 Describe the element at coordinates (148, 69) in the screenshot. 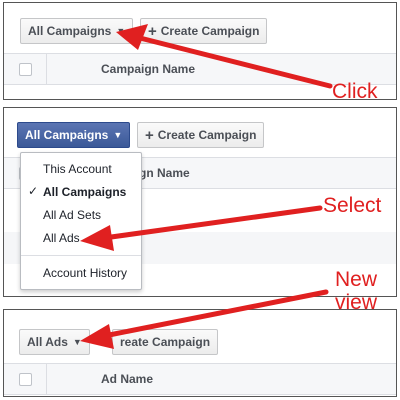

I see `column-header-campaign-name: Campaign Name` at that location.